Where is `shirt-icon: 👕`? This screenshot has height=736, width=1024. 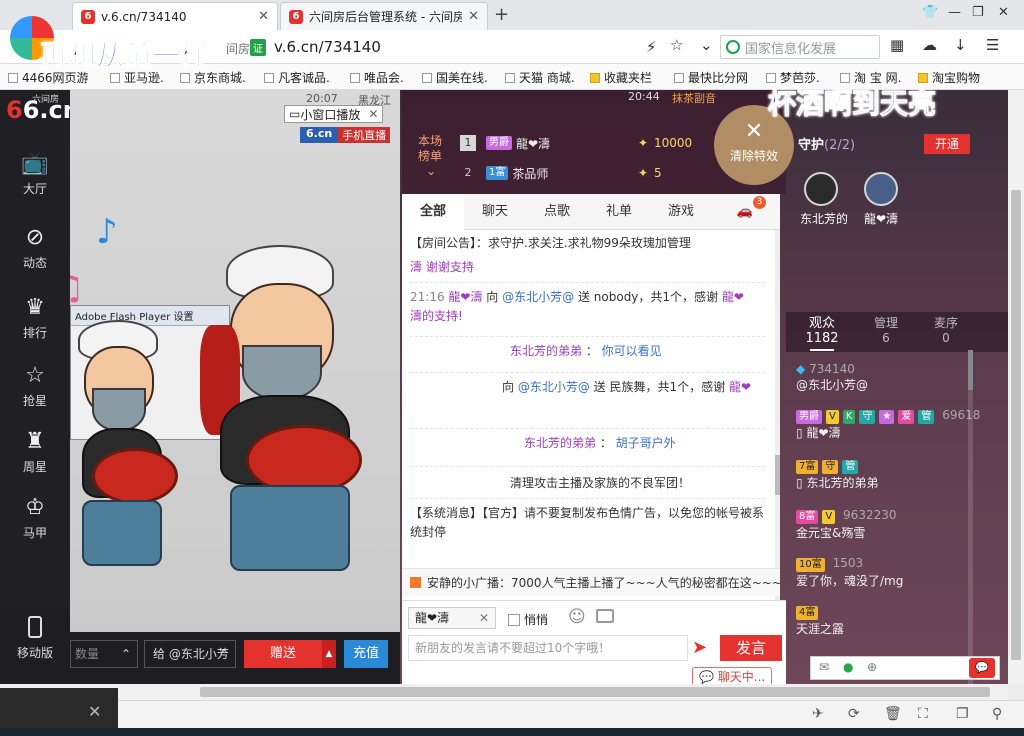
shirt-icon: 👕 is located at coordinates (930, 12).